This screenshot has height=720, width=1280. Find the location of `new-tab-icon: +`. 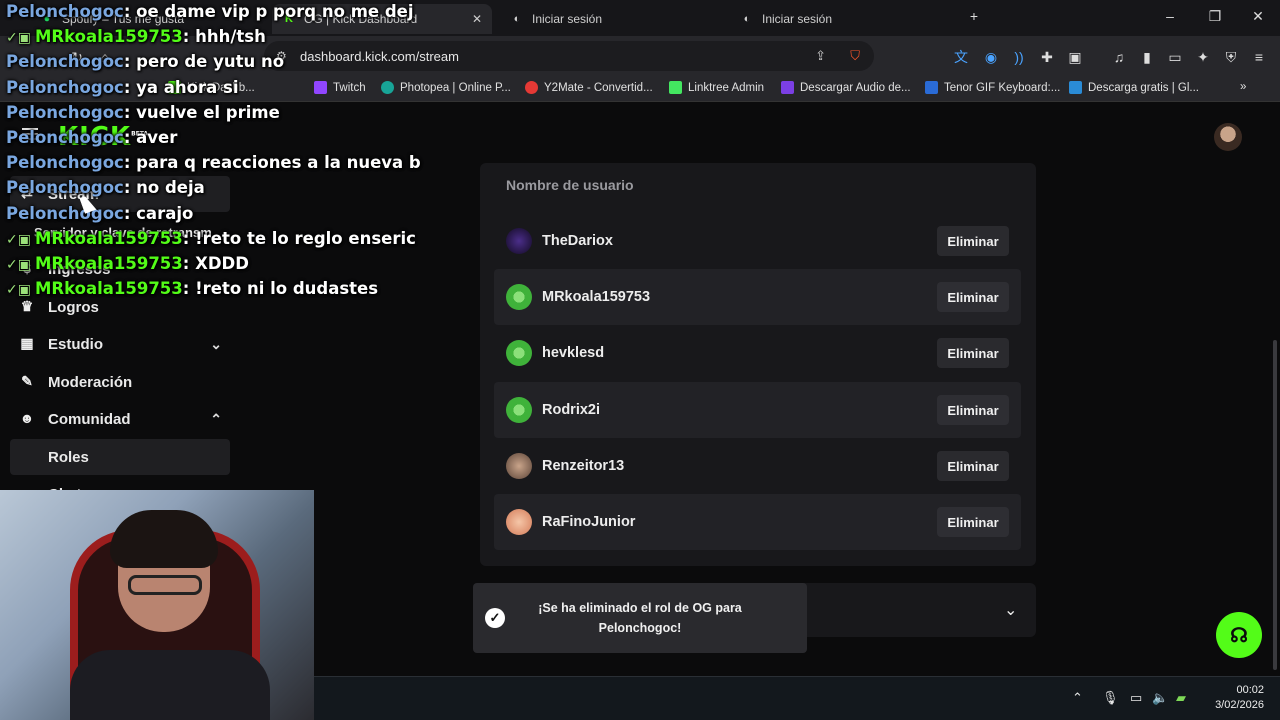

new-tab-icon: + is located at coordinates (974, 16).